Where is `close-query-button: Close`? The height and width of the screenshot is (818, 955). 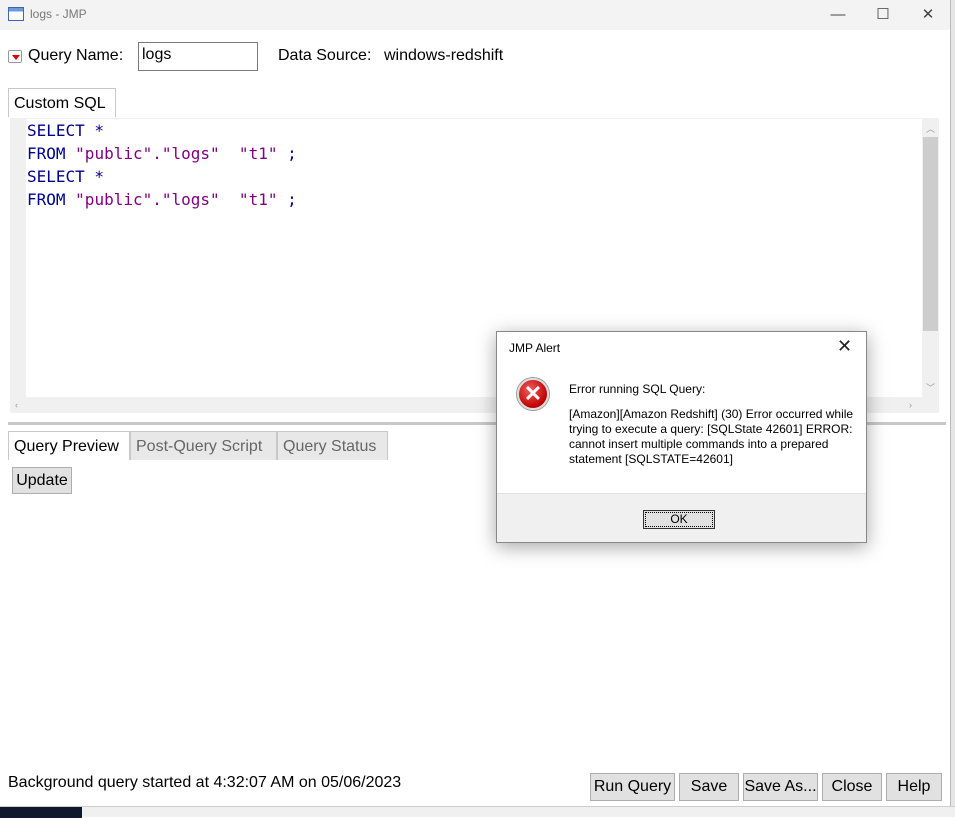 close-query-button: Close is located at coordinates (852, 787).